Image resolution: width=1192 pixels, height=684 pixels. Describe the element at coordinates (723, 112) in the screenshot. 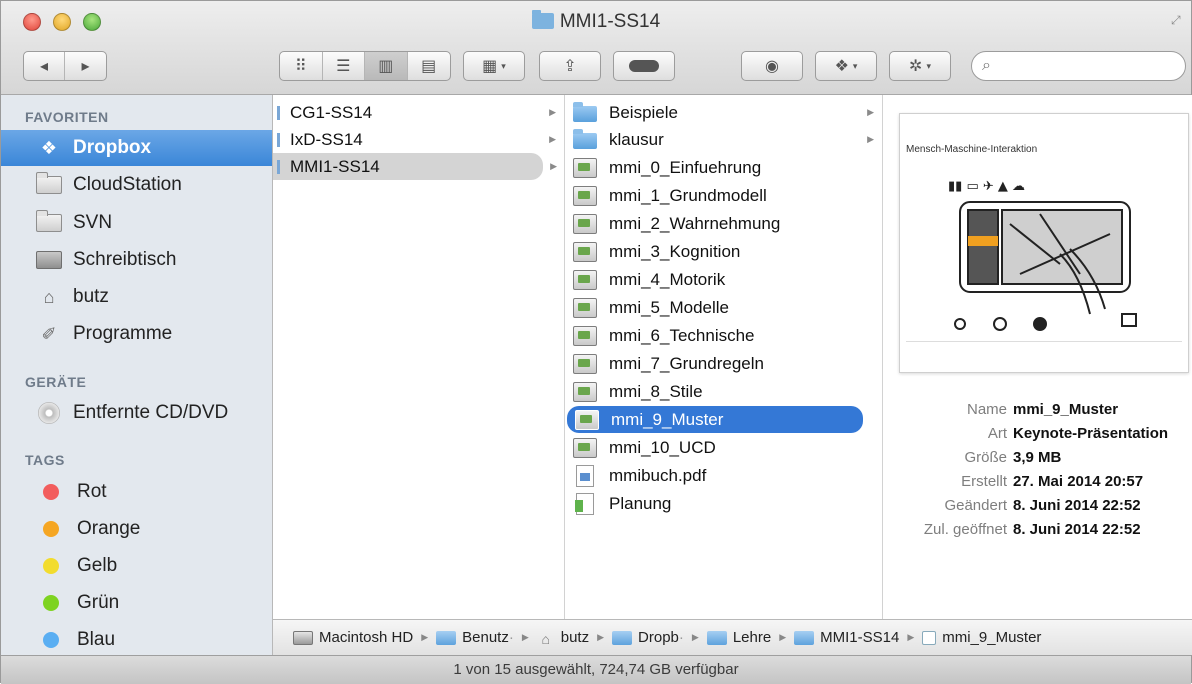

I see `list-item: Beispiele ▶` at that location.